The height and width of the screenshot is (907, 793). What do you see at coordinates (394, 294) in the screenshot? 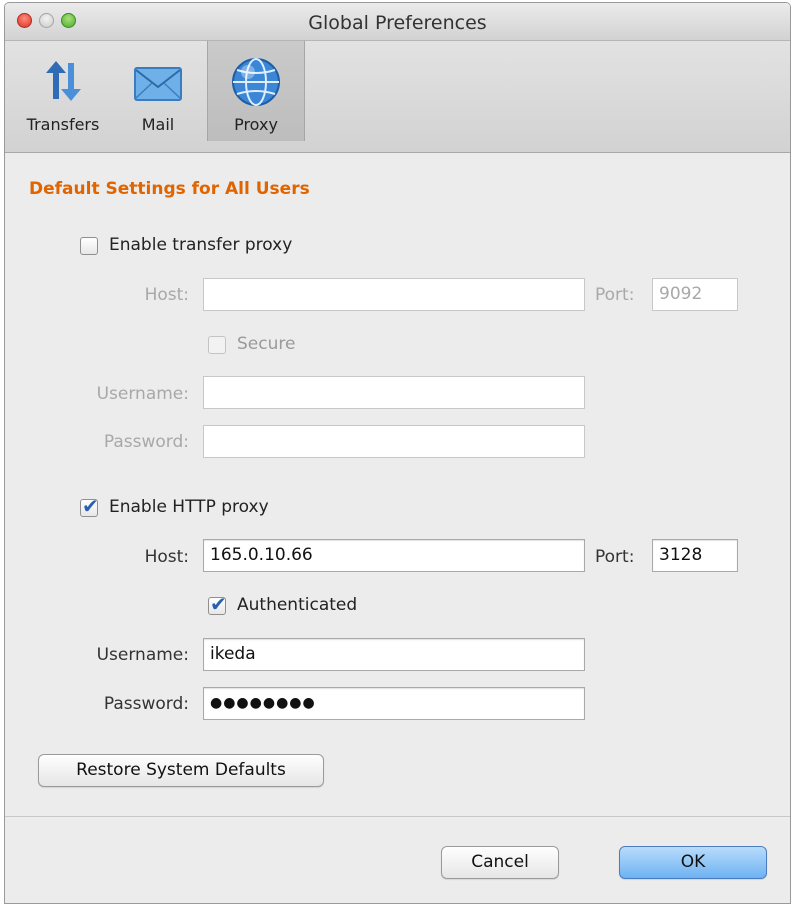
I see `transfer-host-field` at bounding box center [394, 294].